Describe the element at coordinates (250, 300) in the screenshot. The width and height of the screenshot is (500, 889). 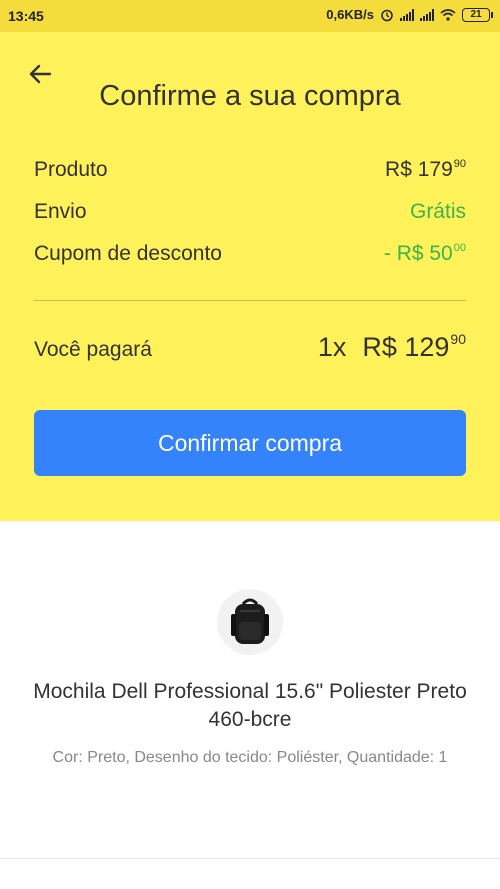
I see `divider` at that location.